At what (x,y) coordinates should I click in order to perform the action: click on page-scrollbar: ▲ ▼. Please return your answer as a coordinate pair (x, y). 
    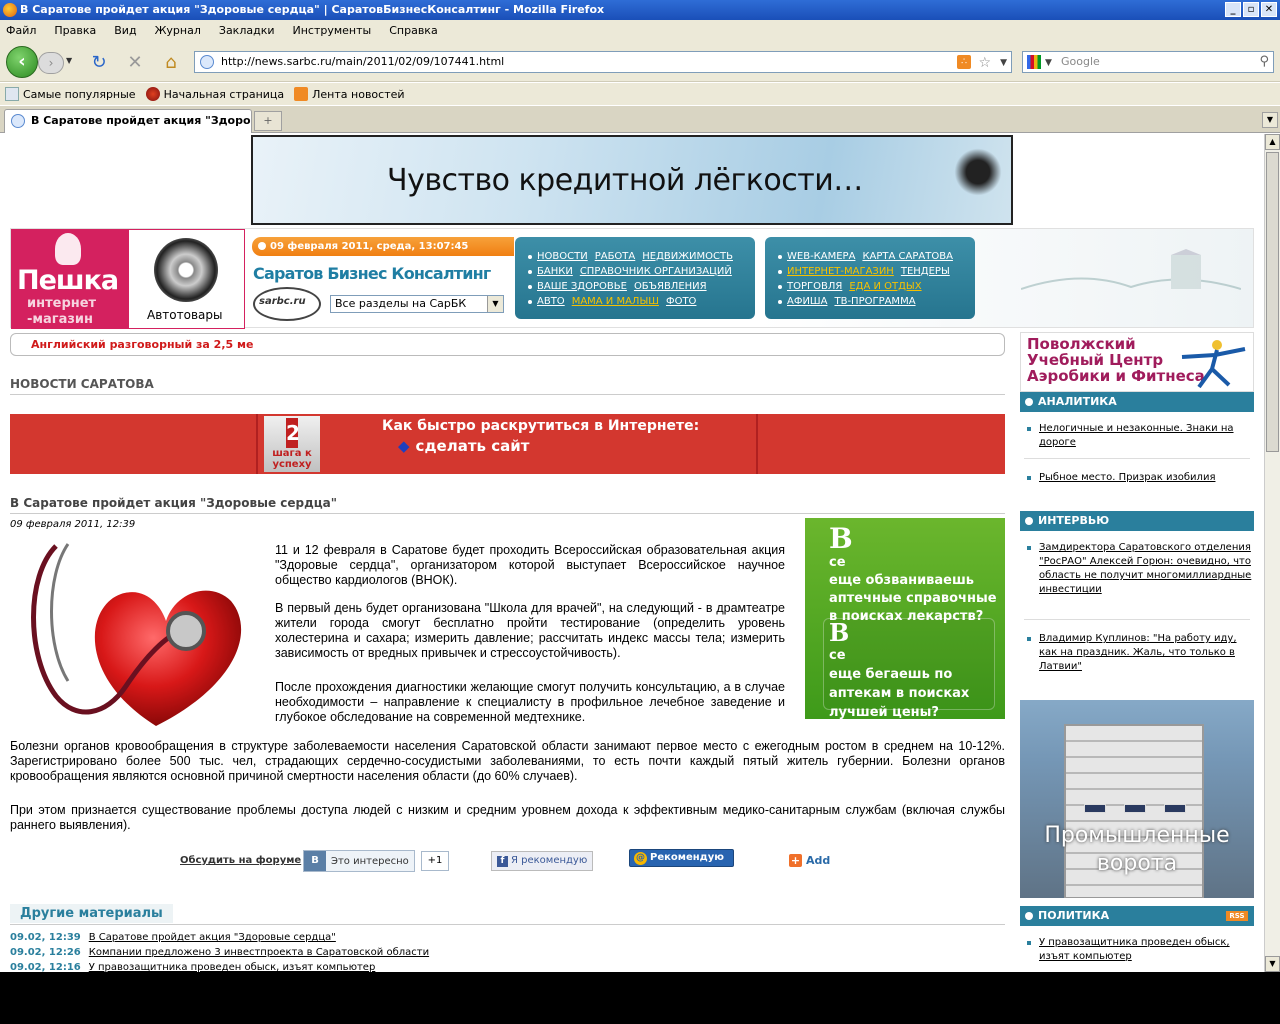
    Looking at the image, I should click on (1272, 553).